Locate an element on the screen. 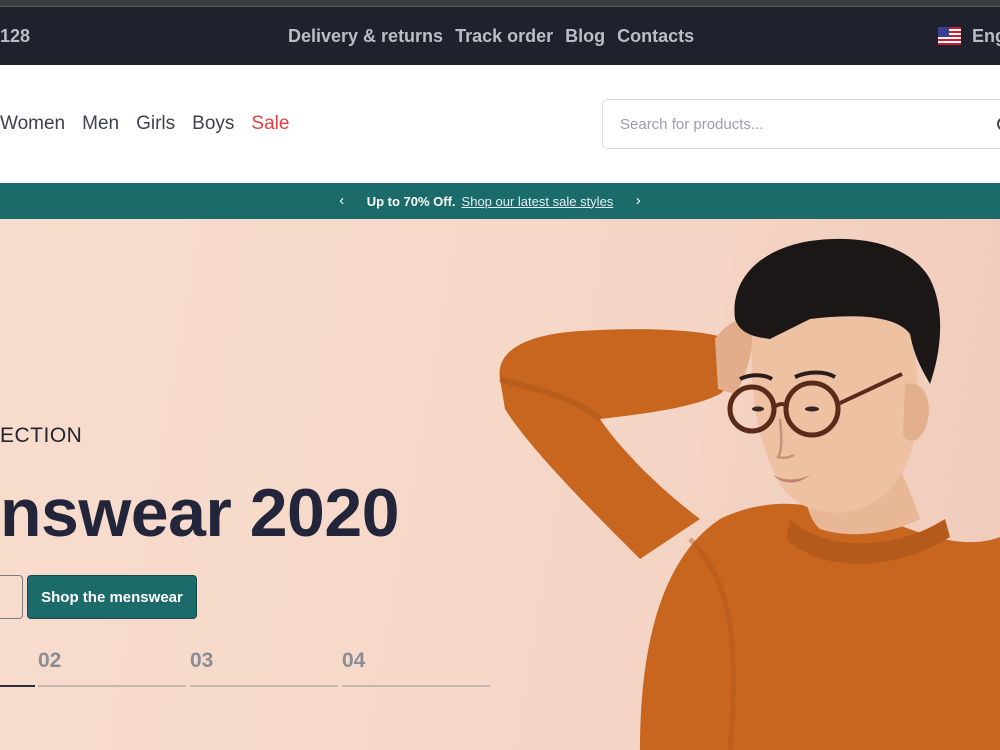  chevron-right-icon: › is located at coordinates (638, 200).